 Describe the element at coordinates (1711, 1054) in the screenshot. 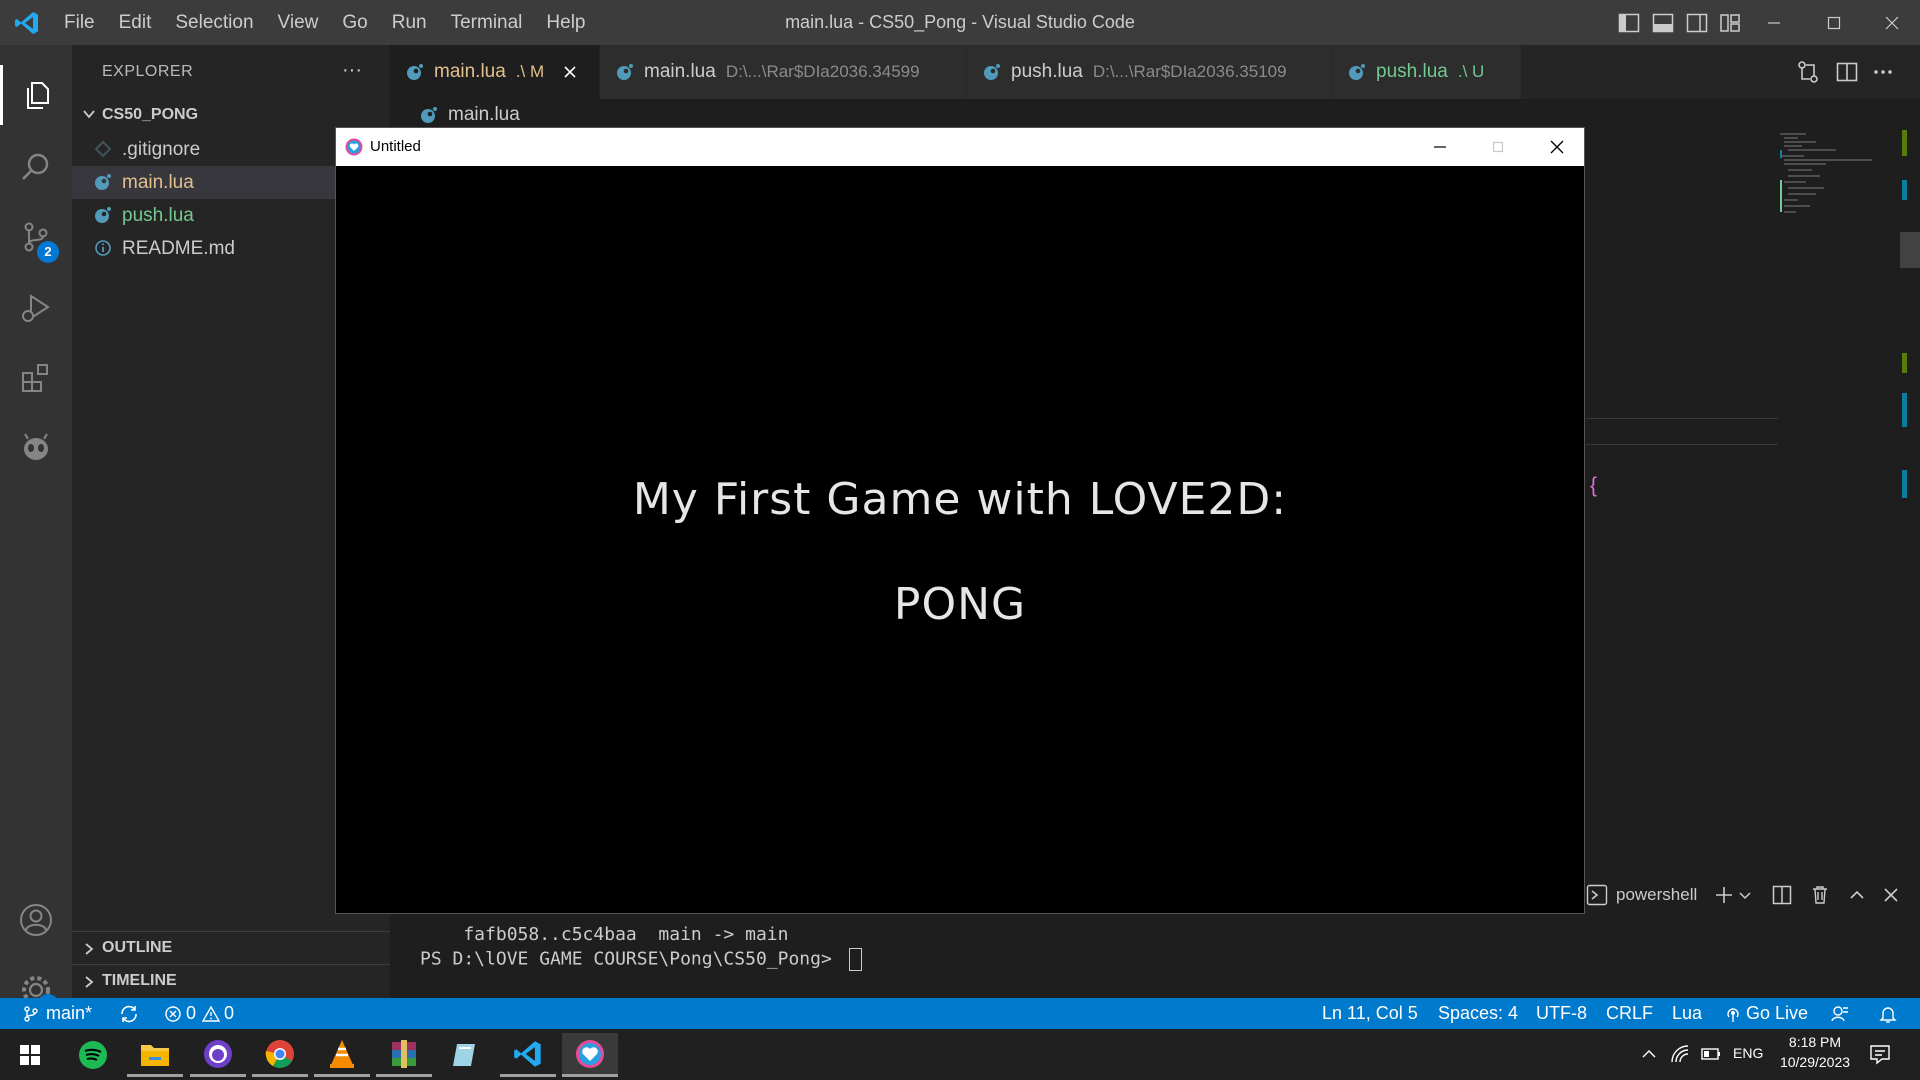

I see `battery-icon` at that location.